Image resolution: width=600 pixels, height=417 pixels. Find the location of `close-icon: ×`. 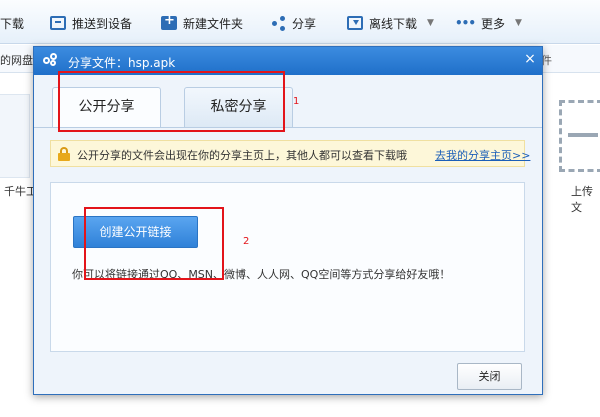

close-icon: × is located at coordinates (530, 59).